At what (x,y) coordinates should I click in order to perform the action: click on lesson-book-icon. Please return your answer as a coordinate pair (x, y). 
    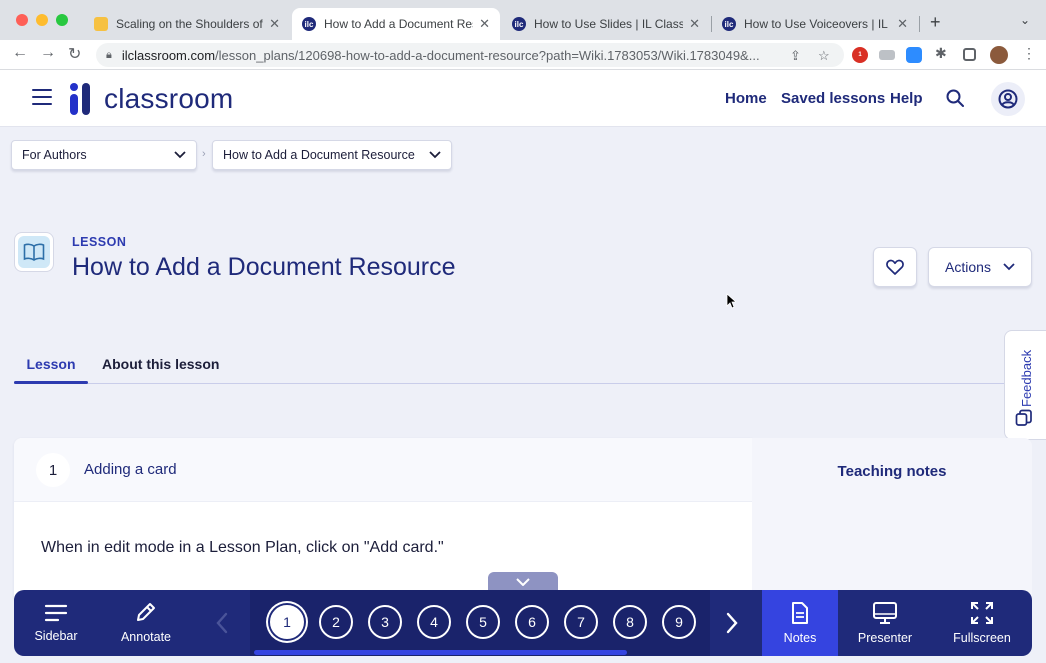
    Looking at the image, I should click on (34, 252).